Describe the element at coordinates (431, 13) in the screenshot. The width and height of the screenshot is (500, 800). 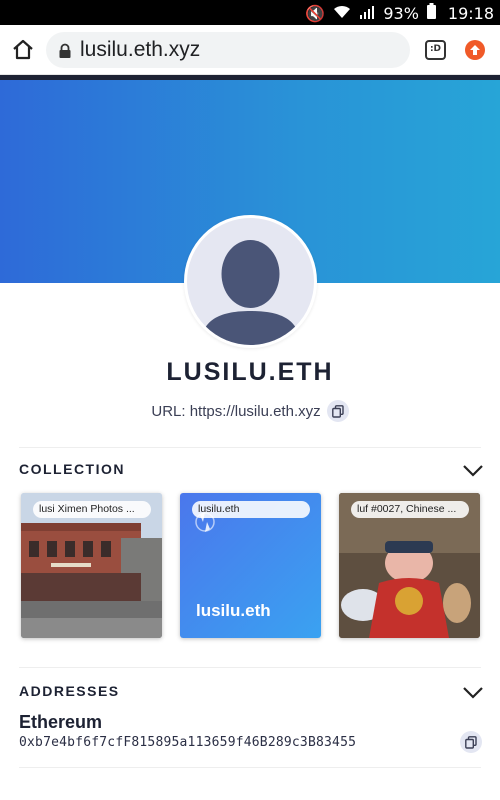
I see `battery-icon` at that location.